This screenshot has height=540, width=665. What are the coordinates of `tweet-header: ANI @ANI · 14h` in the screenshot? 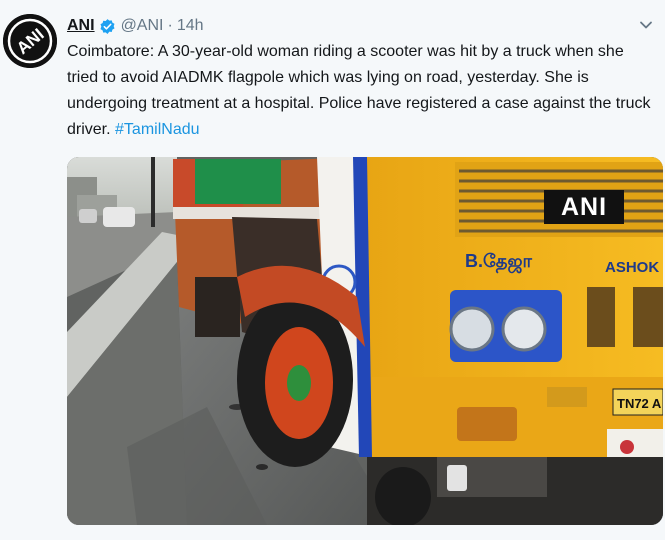 It's located at (135, 26).